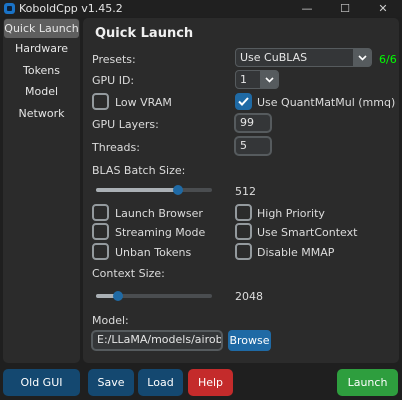 This screenshot has height=400, width=402. I want to click on quantmatmul-label: Use QuantMatMul (mmq), so click(326, 102).